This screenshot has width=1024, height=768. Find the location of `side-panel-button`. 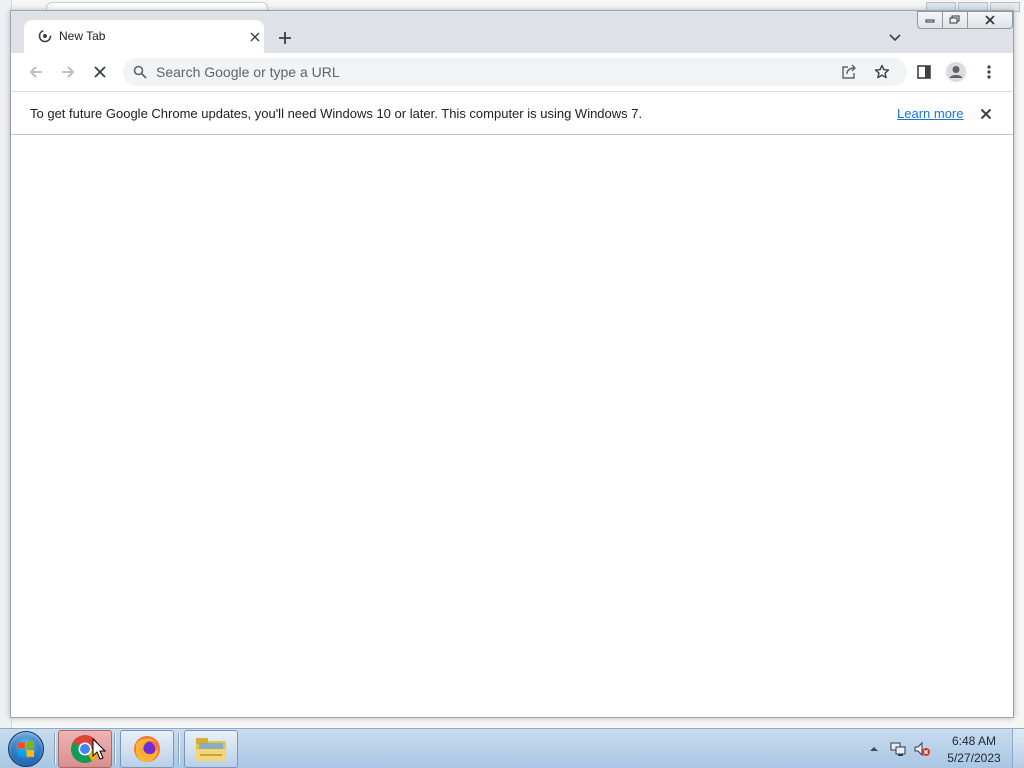

side-panel-button is located at coordinates (924, 72).